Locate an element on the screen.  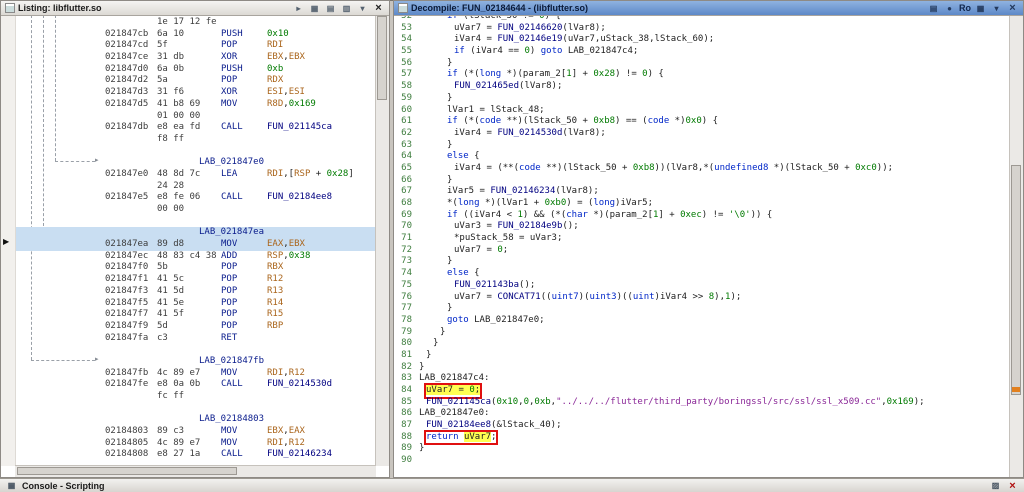
bytes: 24 28 is located at coordinates (189, 187).